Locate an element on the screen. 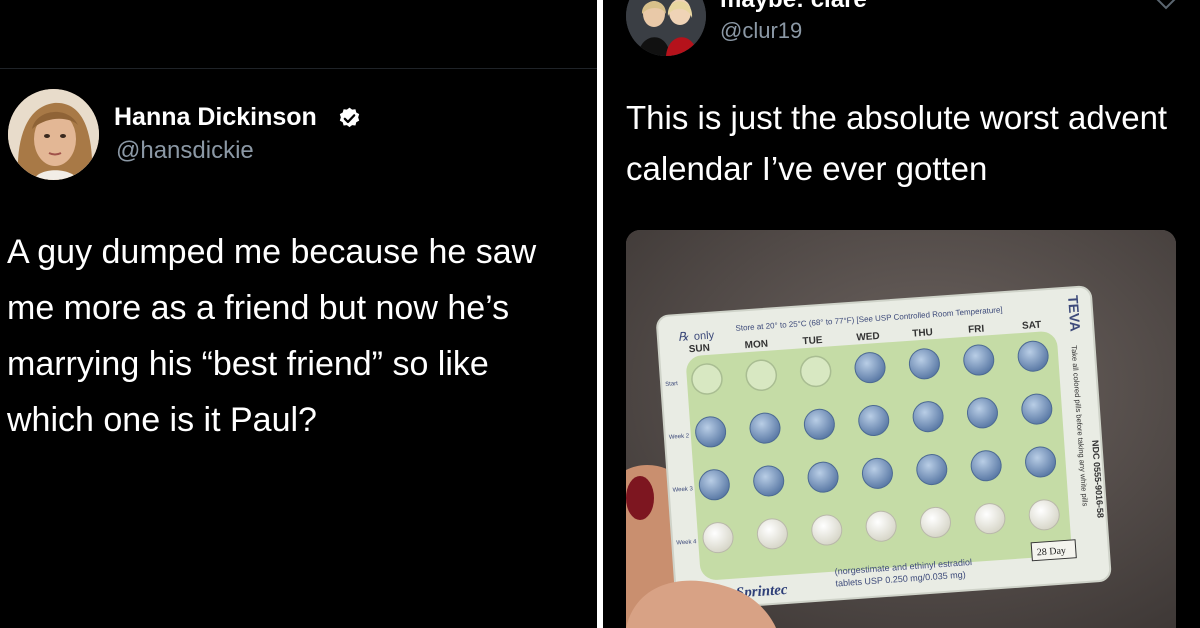 The width and height of the screenshot is (1200, 628). divider-line is located at coordinates (298, 68).